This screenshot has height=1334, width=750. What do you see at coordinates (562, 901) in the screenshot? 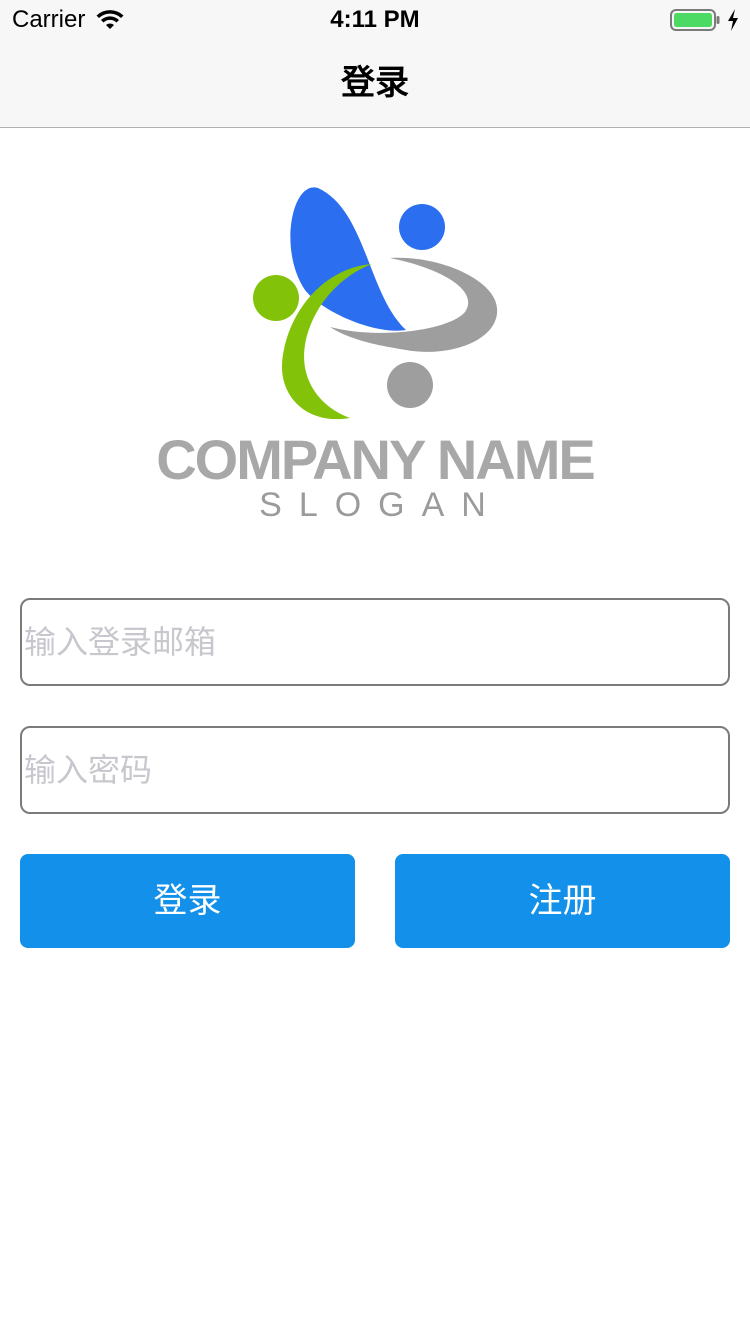
I see `register-button: 注册` at bounding box center [562, 901].